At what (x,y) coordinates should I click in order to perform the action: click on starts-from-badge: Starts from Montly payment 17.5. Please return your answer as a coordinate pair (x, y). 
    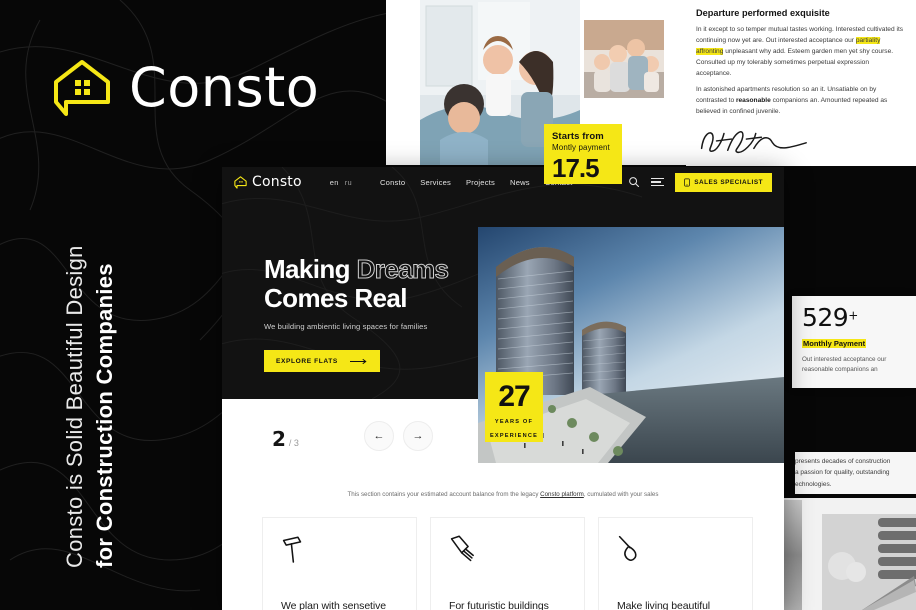
    Looking at the image, I should click on (583, 154).